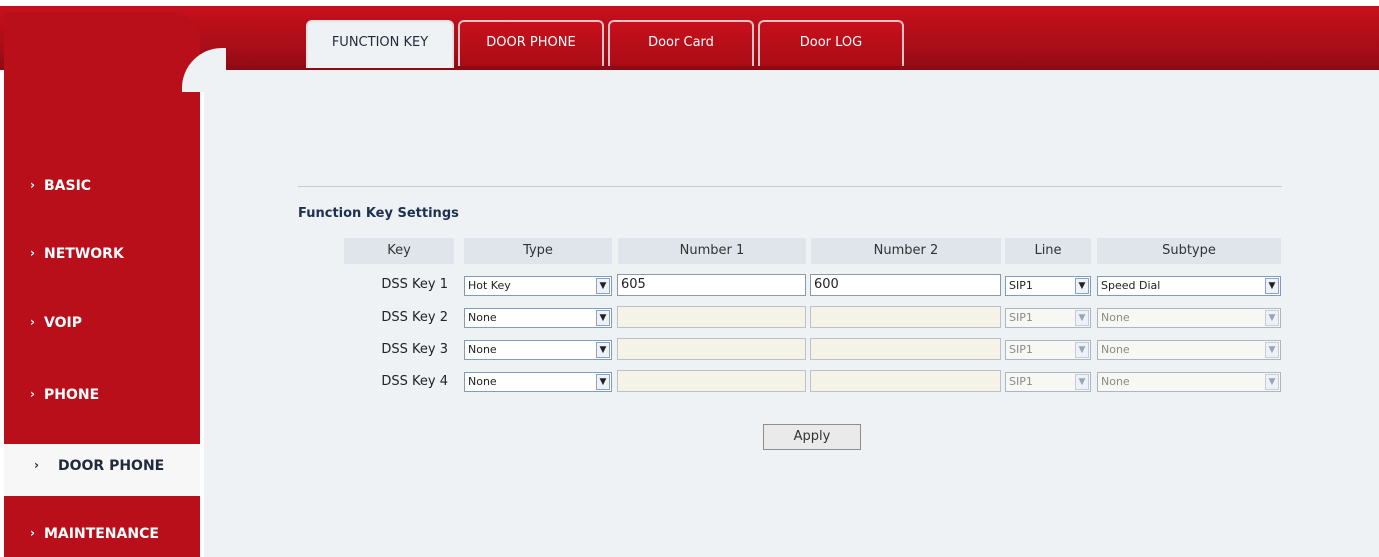 Image resolution: width=1379 pixels, height=557 pixels. I want to click on sidebar-item-basic: › BASIC, so click(102, 204).